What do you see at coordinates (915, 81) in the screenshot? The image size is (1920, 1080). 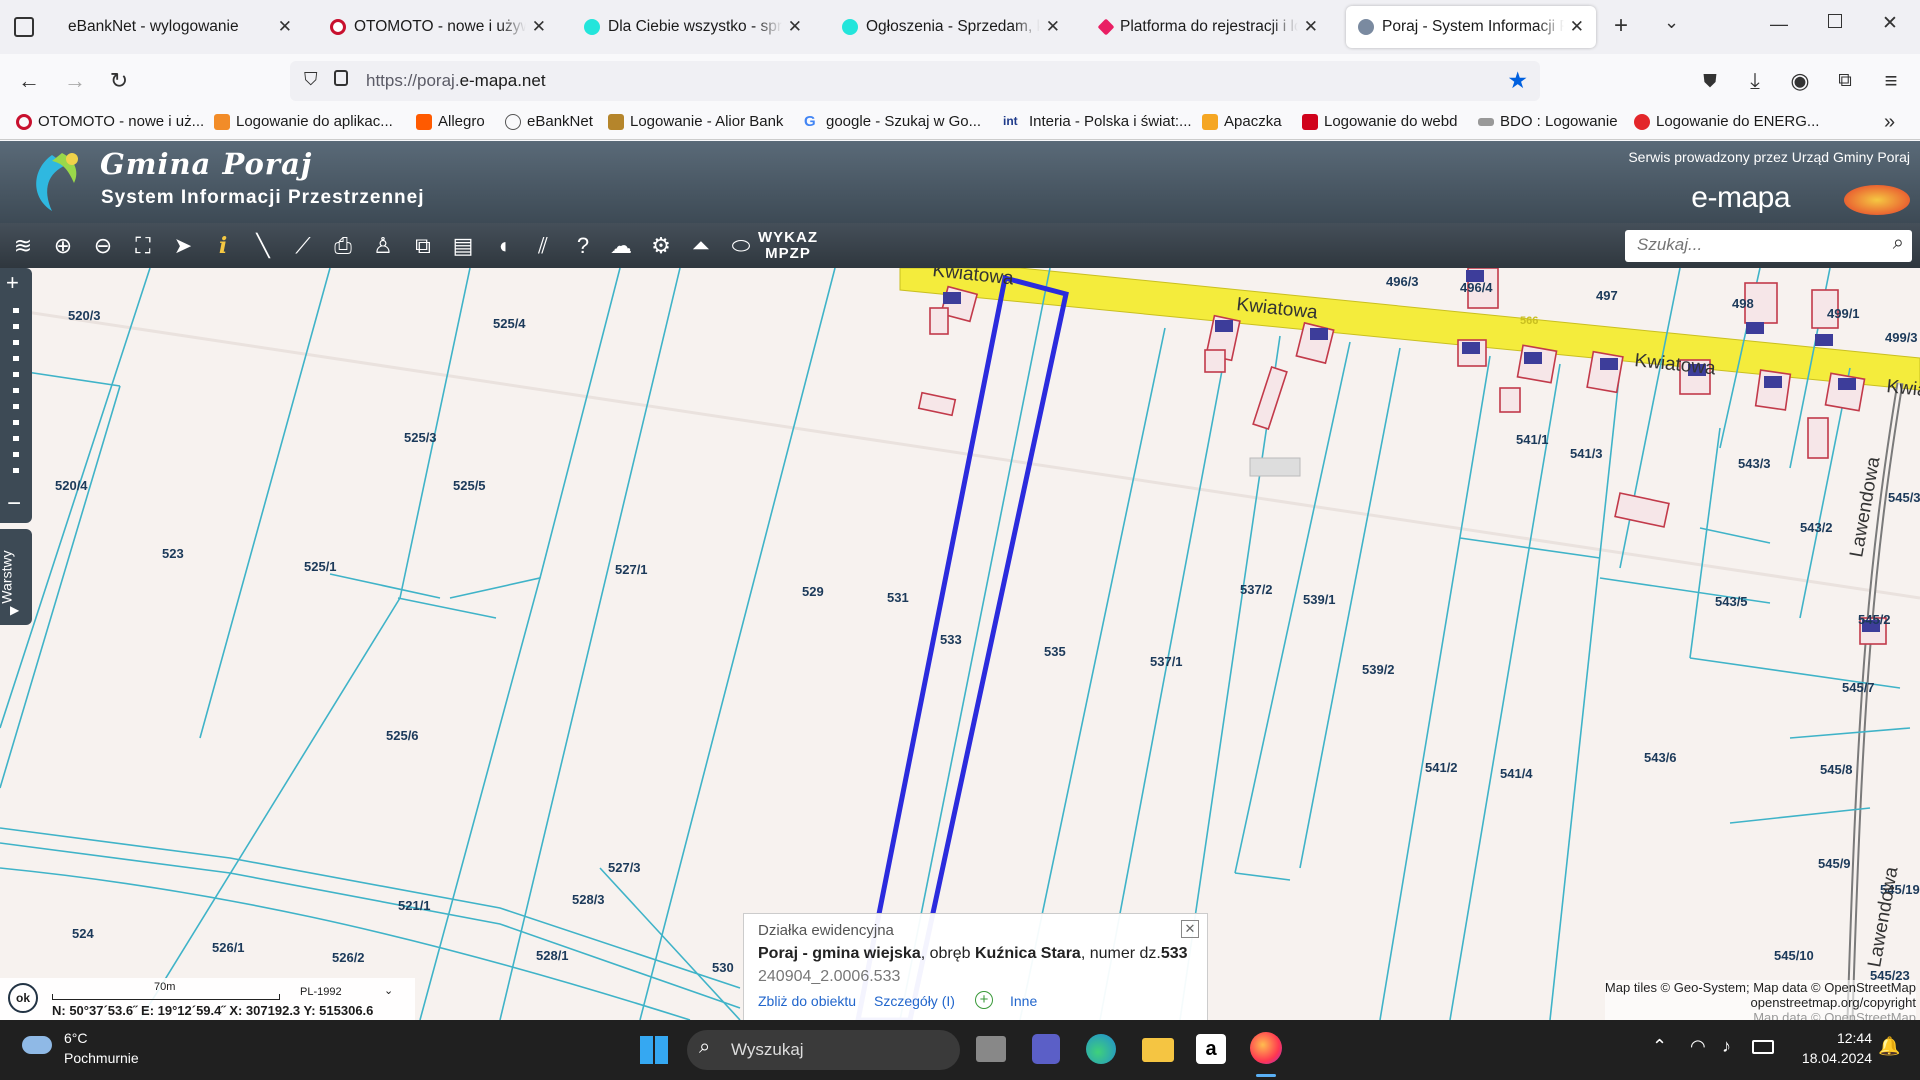 I see `url-bar: ⛉ https://poraj.e-mapa.net ★` at bounding box center [915, 81].